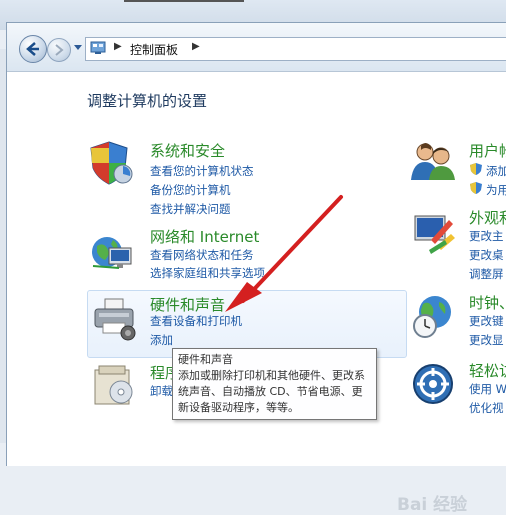  I want to click on category-title-system-security: 系统和安全, so click(187, 150).